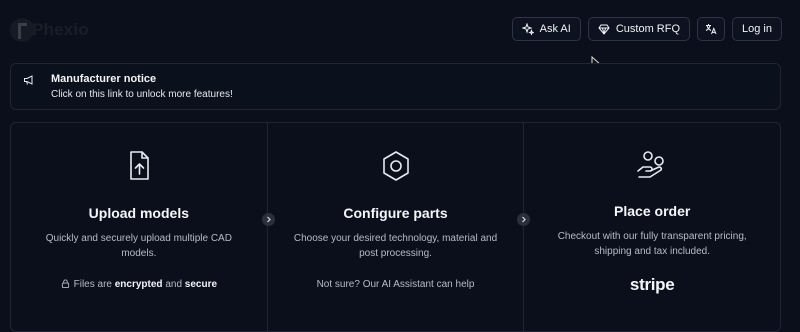 The image size is (800, 332). What do you see at coordinates (396, 284) in the screenshot?
I see `ai-assistant-hint: Not sure? Our AI Assistant can help` at bounding box center [396, 284].